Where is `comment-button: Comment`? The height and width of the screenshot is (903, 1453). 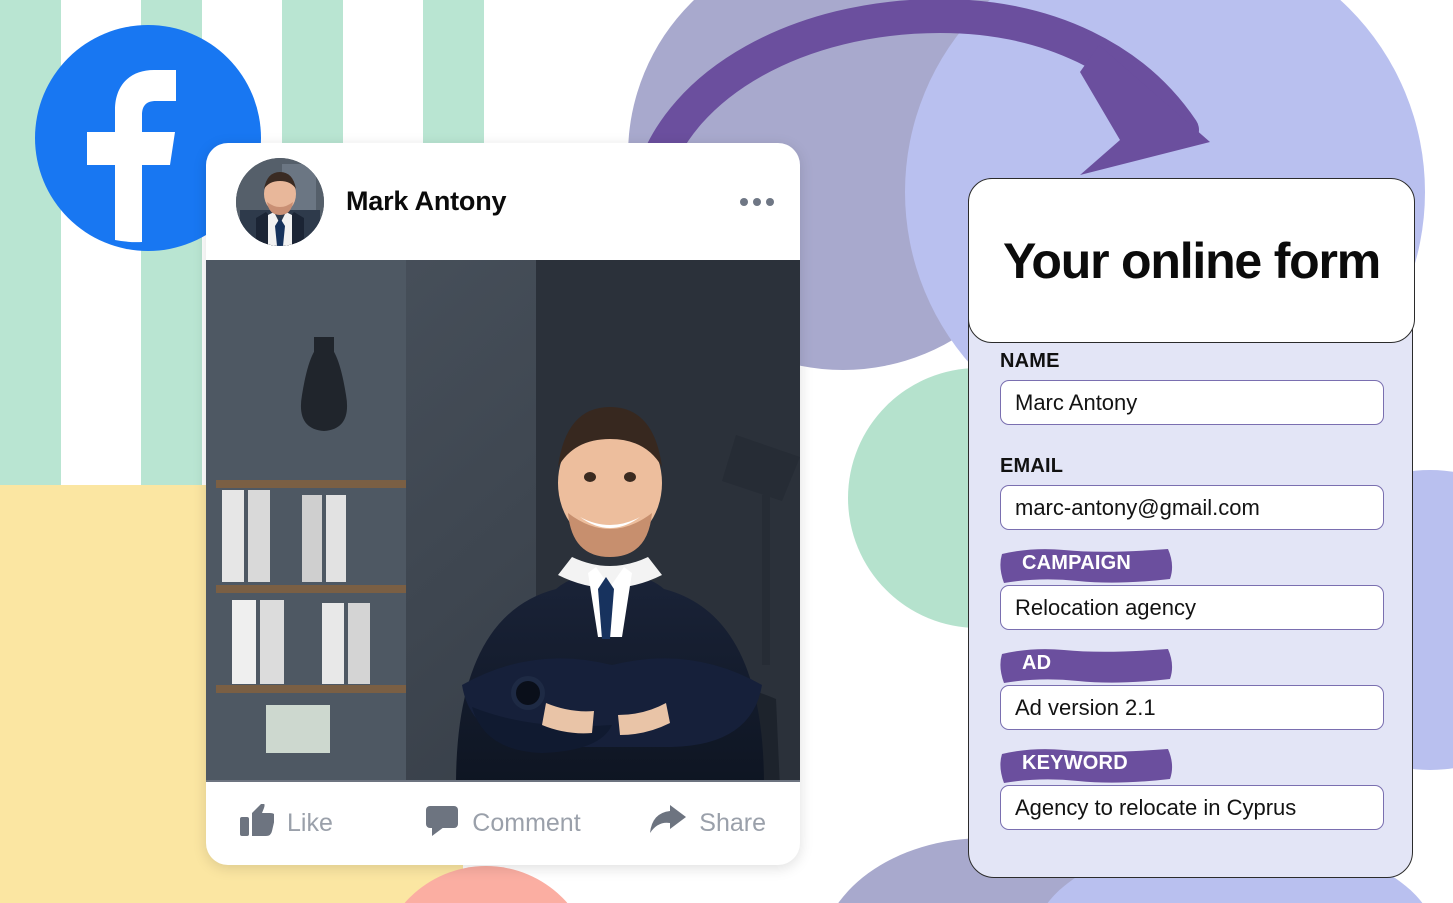
comment-button: Comment is located at coordinates (502, 823).